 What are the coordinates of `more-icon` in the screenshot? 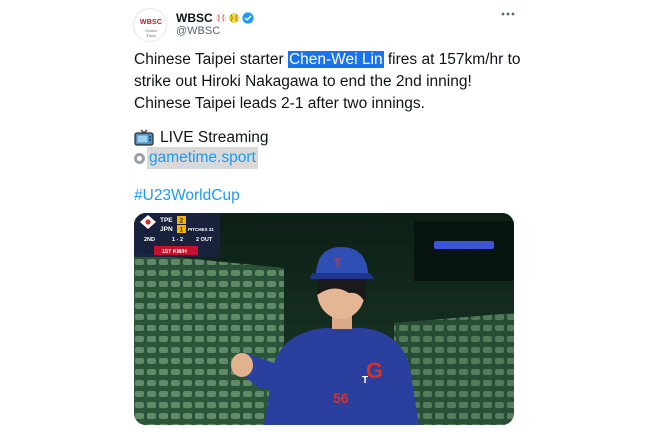 It's located at (508, 14).